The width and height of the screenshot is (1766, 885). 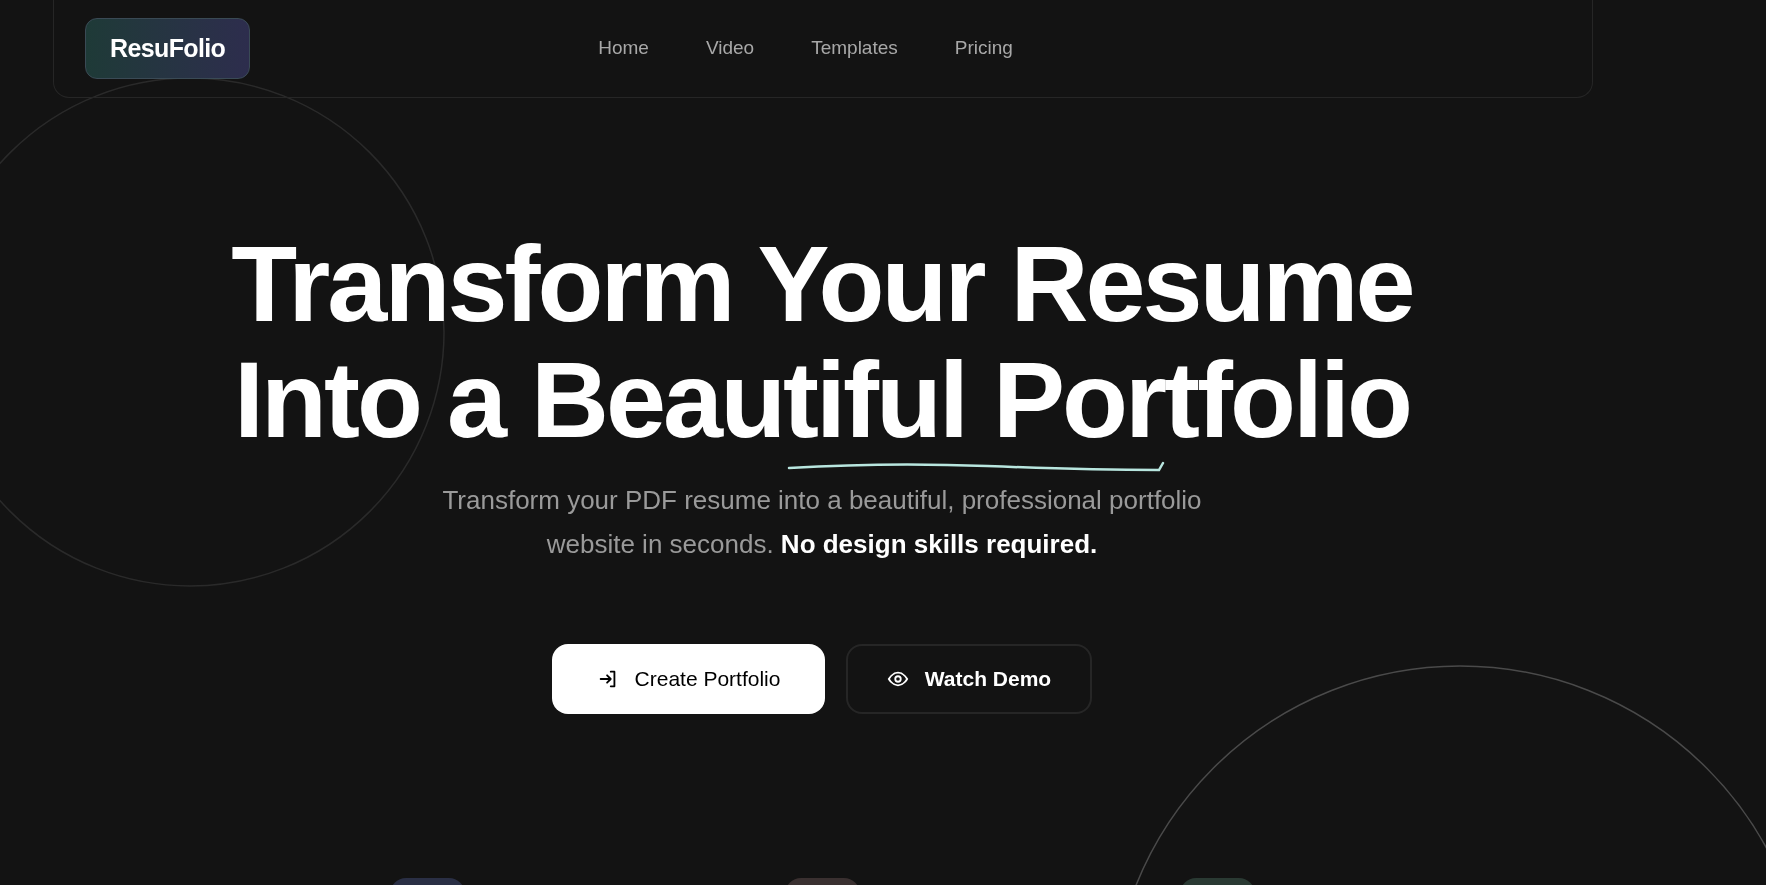 I want to click on hero-heading: Into a Beautiful Portfolio, so click(x=822, y=400).